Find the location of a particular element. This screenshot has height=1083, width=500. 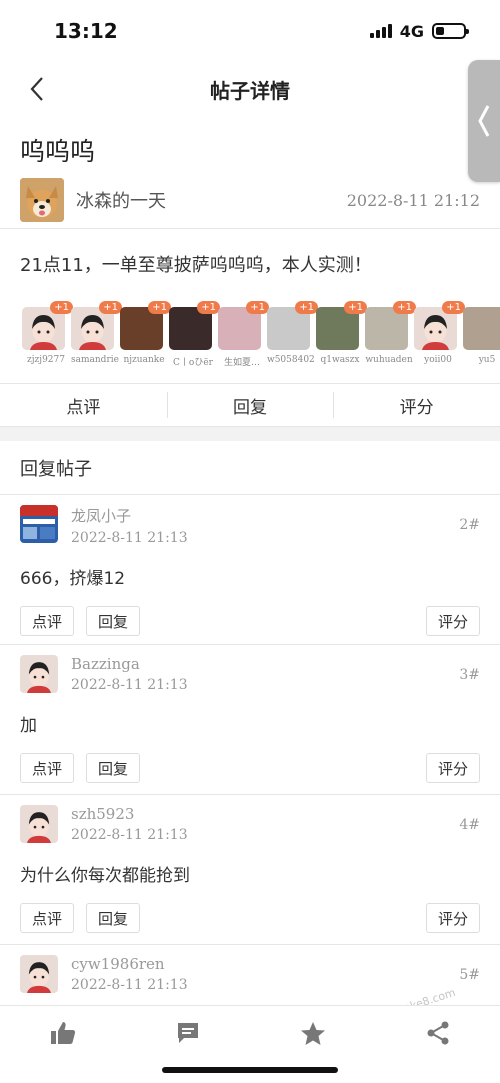

status-bar: 13:12 4G is located at coordinates (250, 31).